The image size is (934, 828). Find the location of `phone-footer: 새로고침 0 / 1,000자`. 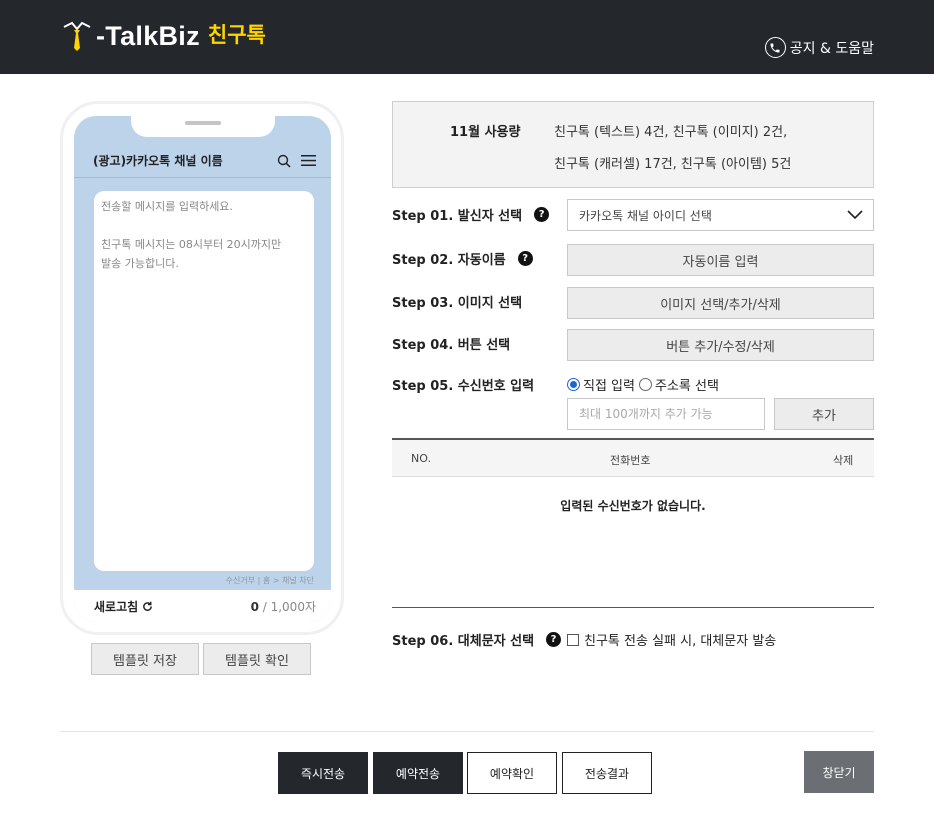

phone-footer: 새로고침 0 / 1,000자 is located at coordinates (202, 606).